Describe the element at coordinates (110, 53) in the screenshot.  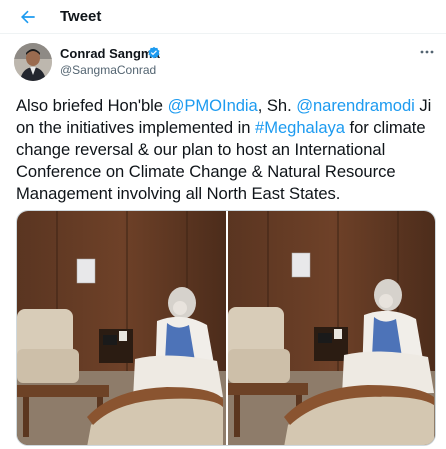
I see `author-name: Conrad Sangma` at that location.